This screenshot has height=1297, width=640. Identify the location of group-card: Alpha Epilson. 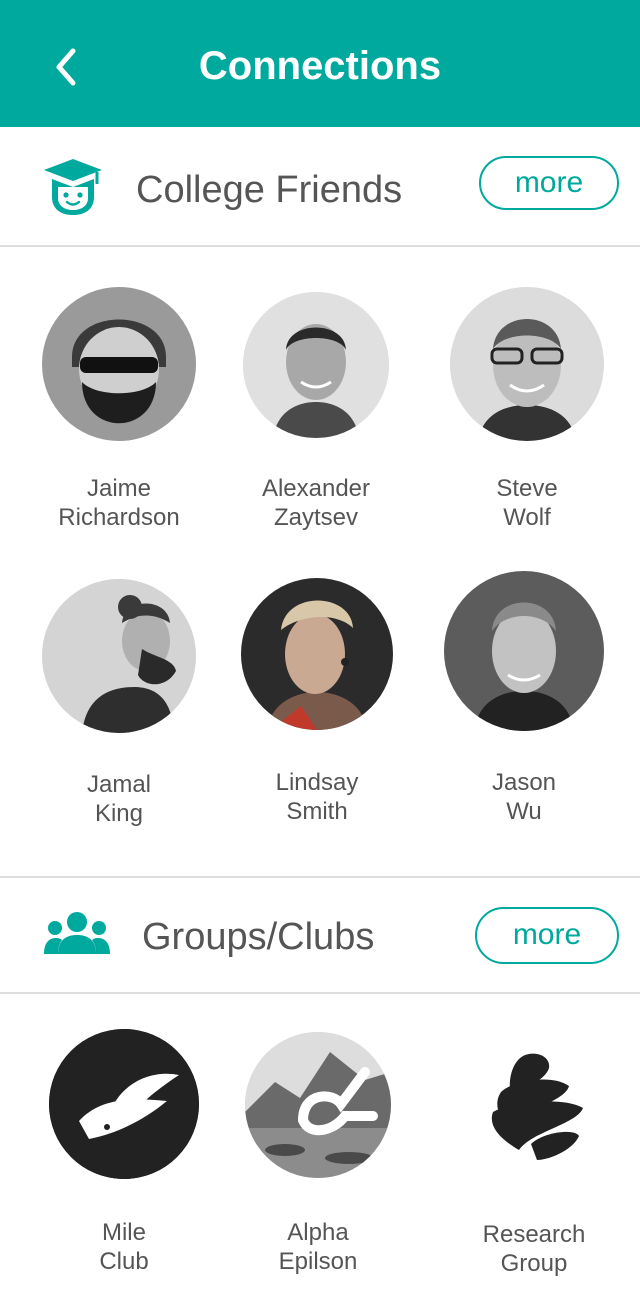
(318, 1154).